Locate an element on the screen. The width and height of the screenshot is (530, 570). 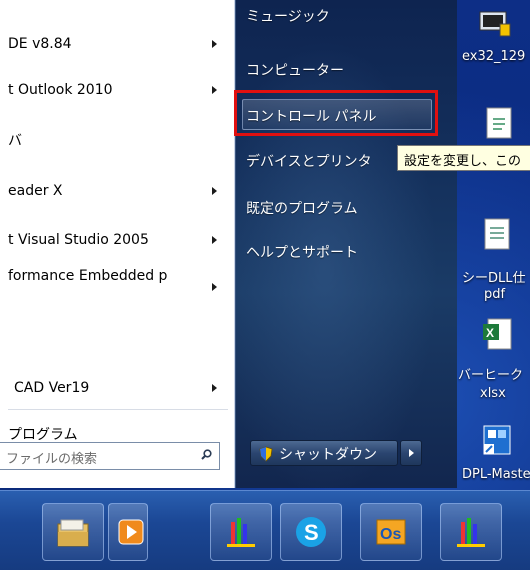
shutdown-label: シャットダウン is located at coordinates (328, 455).